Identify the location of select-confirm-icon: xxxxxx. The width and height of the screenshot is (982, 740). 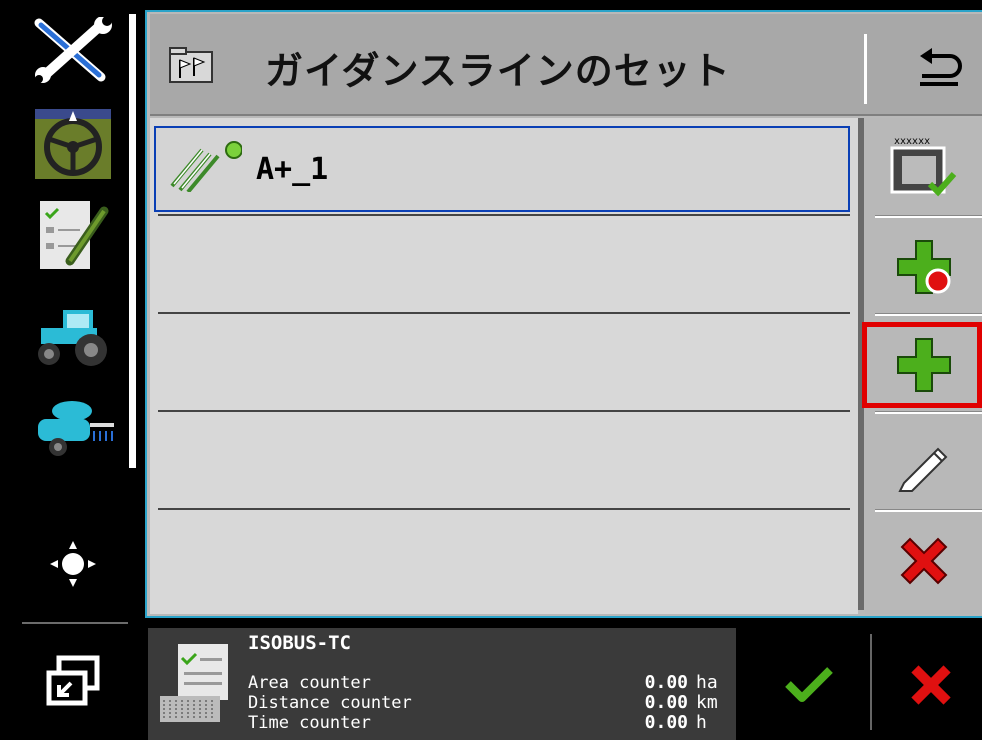
(923, 166).